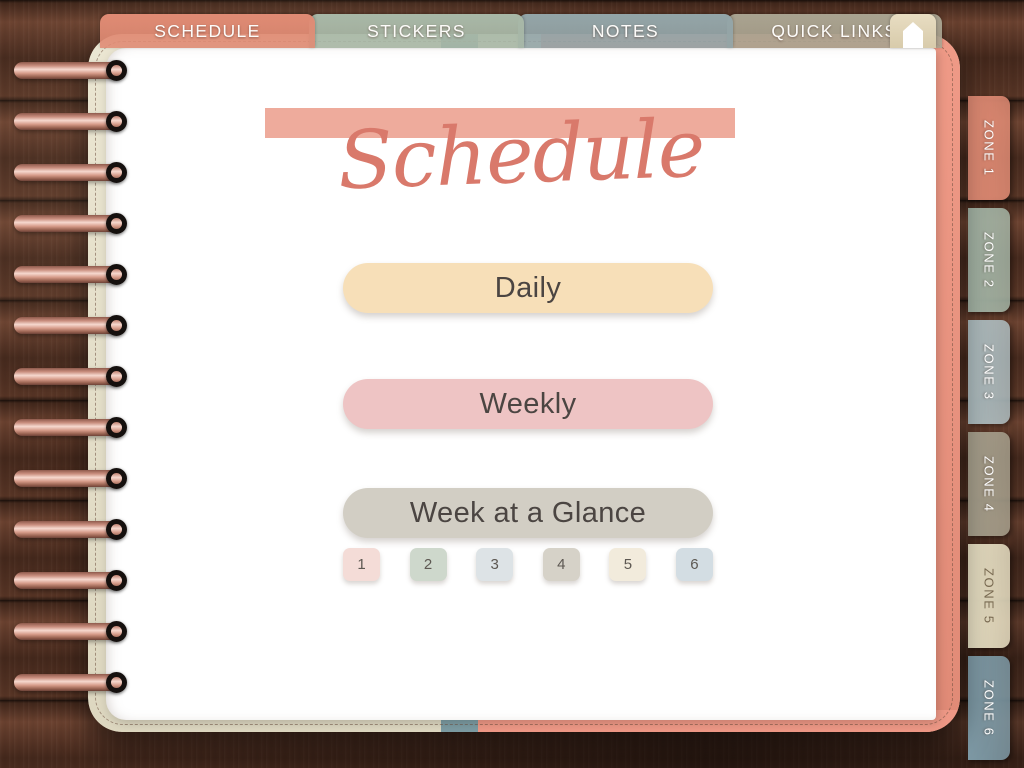 The width and height of the screenshot is (1024, 768). I want to click on week-at-a-glance-button-label: Week at a Glance, so click(528, 512).